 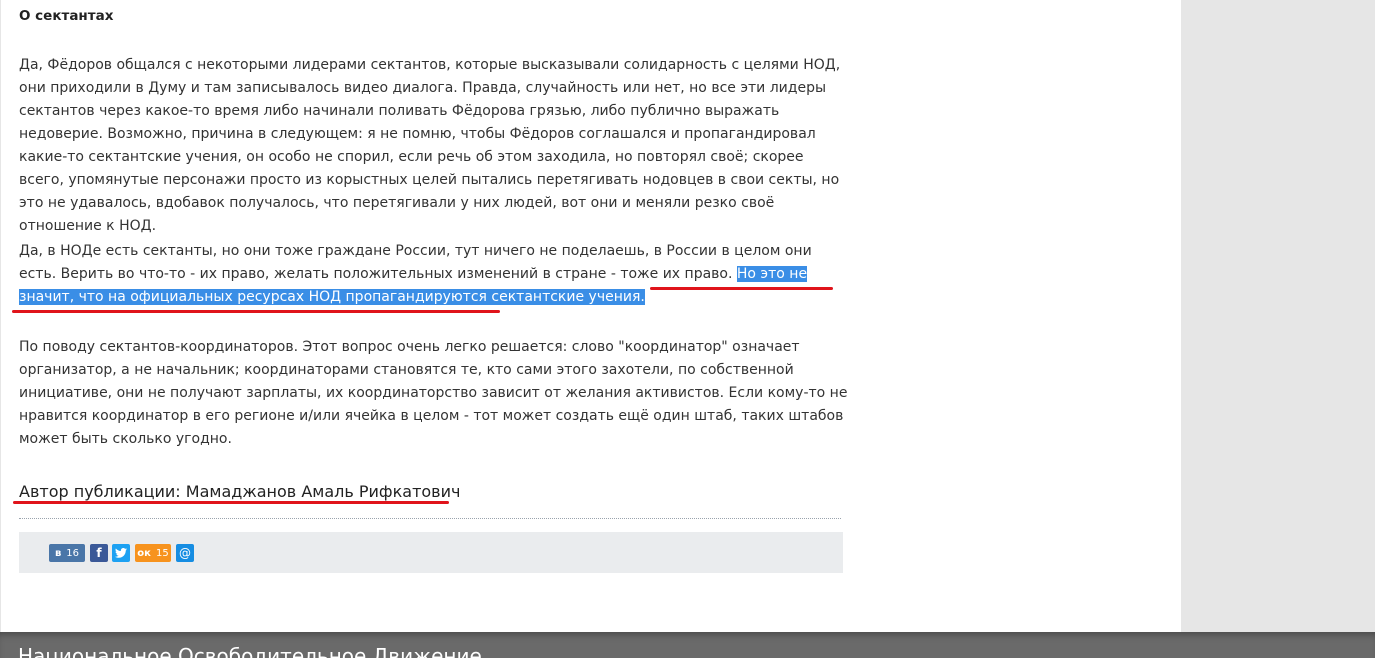 I want to click on odnoklassniki-share-count: 15, so click(x=162, y=553).